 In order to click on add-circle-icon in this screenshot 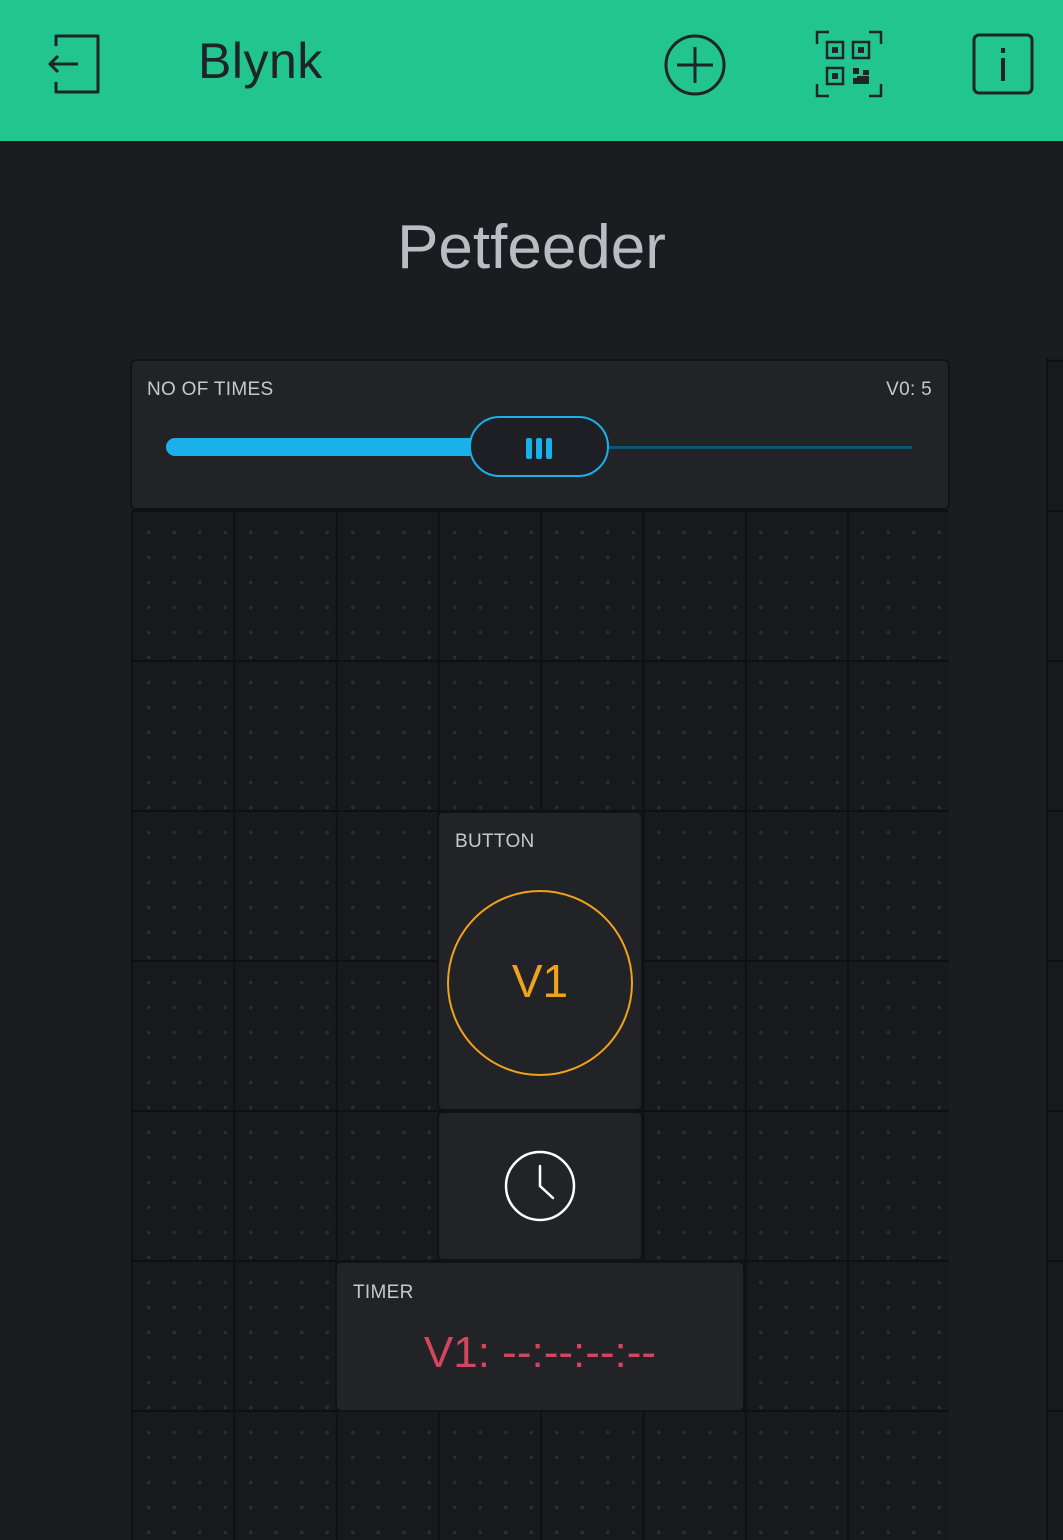, I will do `click(695, 67)`.